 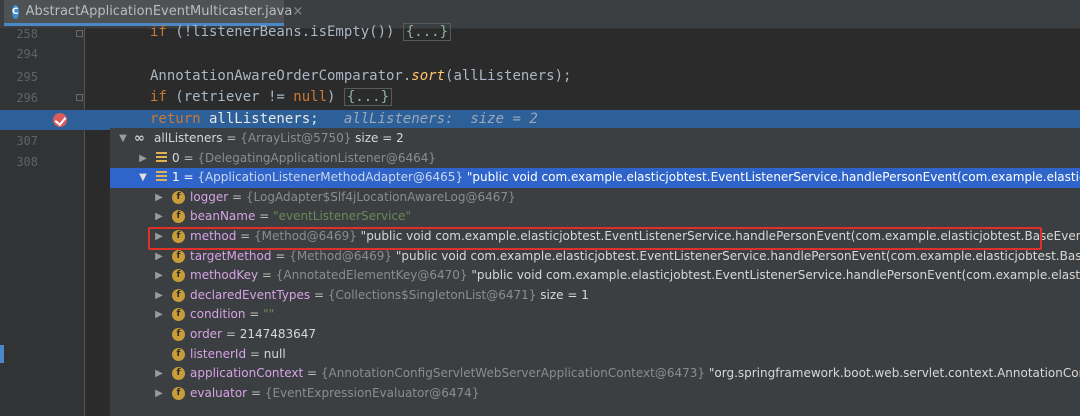 I want to click on tab-title: AbstractApplicationEventMulticaster.java, so click(x=159, y=11).